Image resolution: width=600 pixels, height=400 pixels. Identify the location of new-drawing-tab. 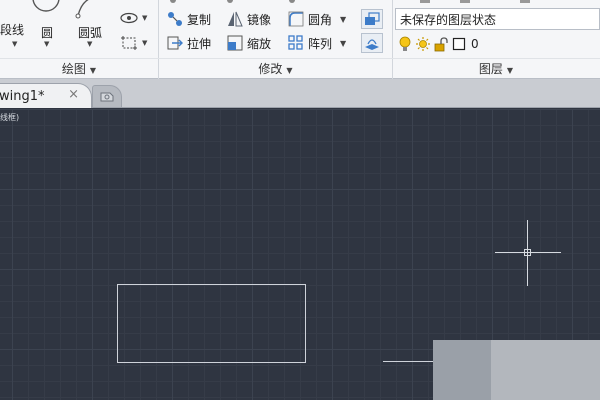
(107, 96).